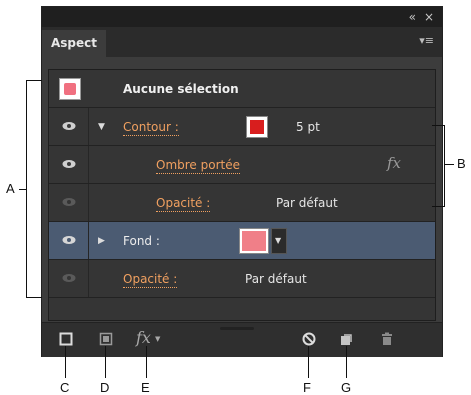 The height and width of the screenshot is (395, 471). I want to click on selection-swatch, so click(70, 89).